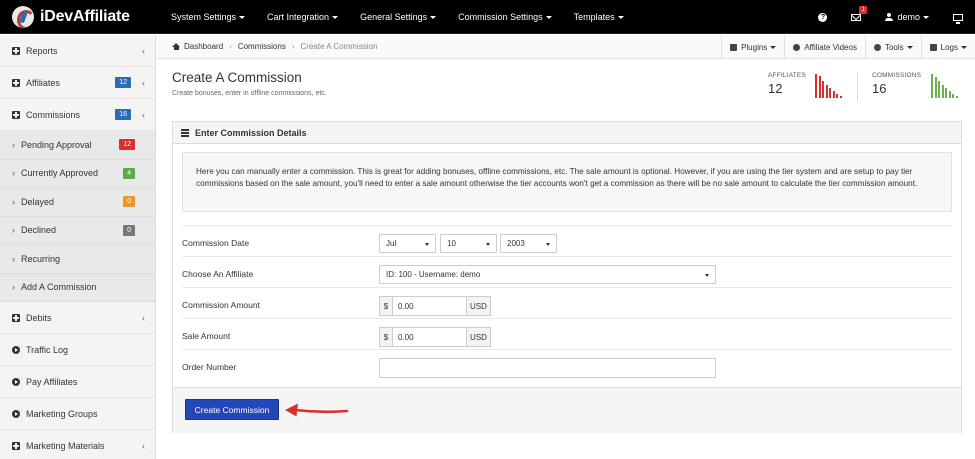  I want to click on order-number-input, so click(547, 368).